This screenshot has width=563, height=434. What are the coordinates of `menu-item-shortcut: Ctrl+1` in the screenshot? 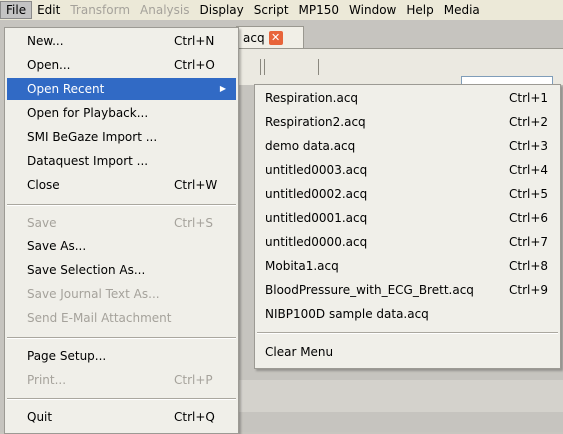 It's located at (529, 98).